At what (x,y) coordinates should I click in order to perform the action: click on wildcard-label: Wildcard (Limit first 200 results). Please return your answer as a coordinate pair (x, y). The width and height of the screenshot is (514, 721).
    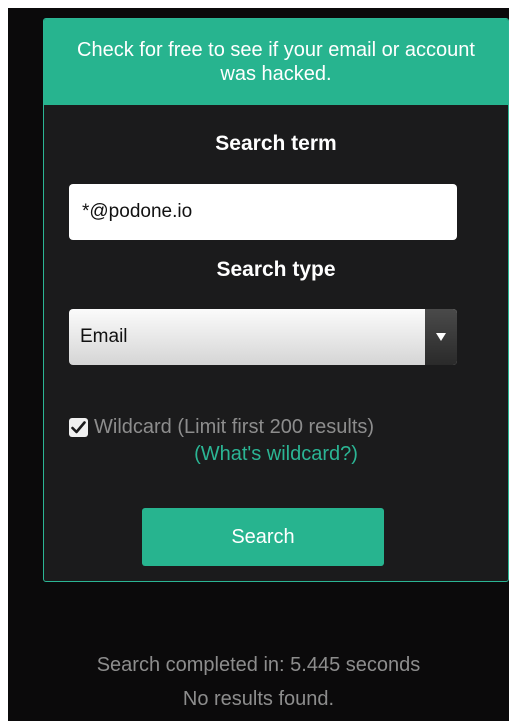
    Looking at the image, I should click on (234, 427).